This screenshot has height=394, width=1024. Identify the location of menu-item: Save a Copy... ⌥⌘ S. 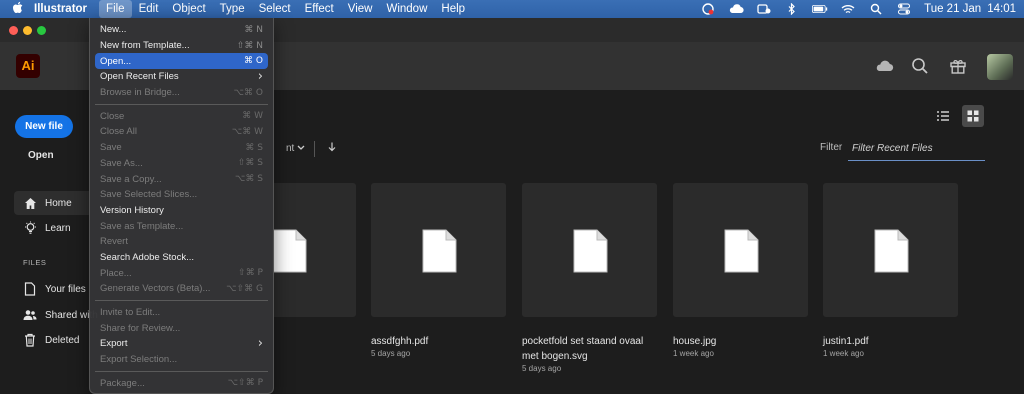
(181, 179).